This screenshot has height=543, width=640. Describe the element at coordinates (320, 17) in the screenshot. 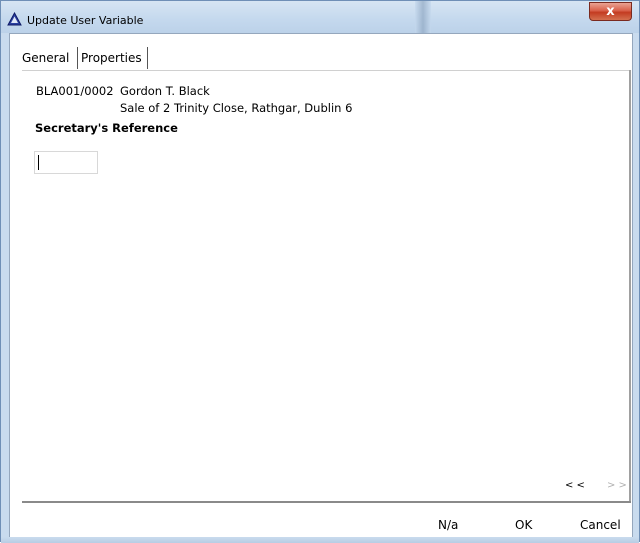

I see `title-bar: Update User Variable x` at that location.